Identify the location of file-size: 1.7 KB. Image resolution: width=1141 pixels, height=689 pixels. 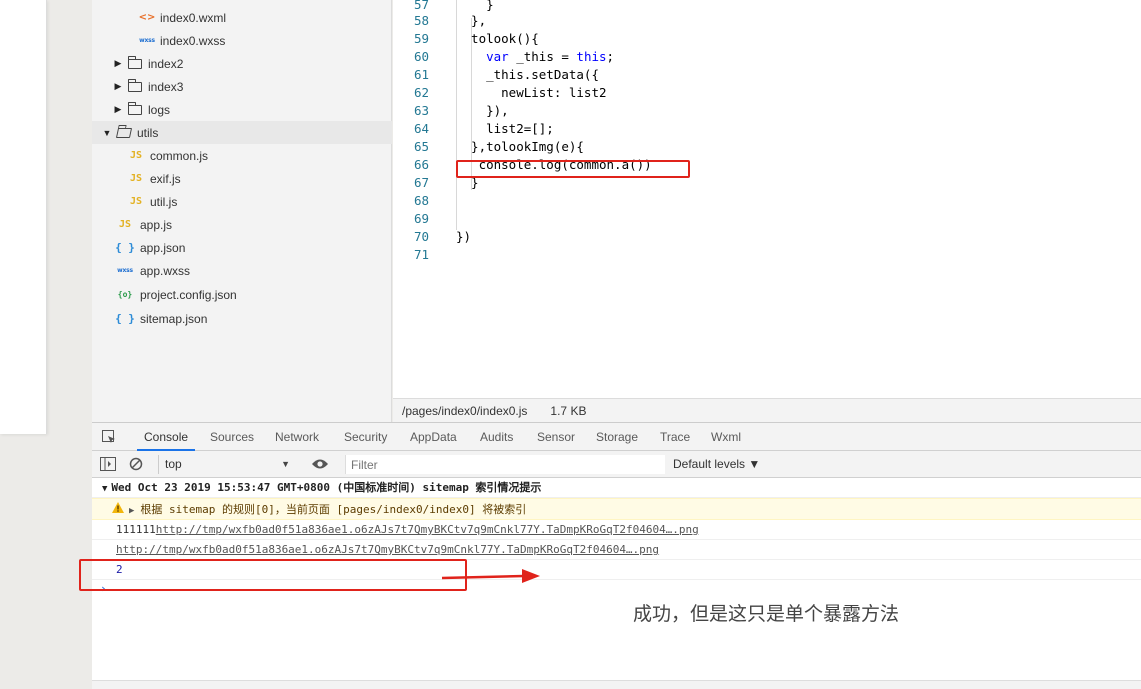
(568, 410).